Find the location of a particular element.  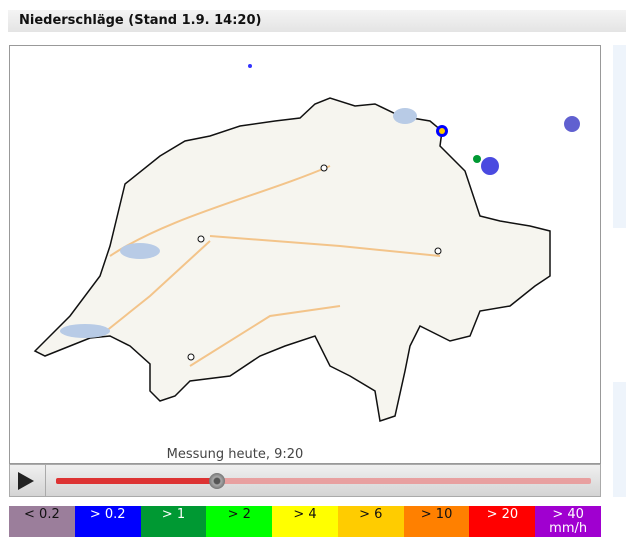

animation-controls is located at coordinates (305, 480).